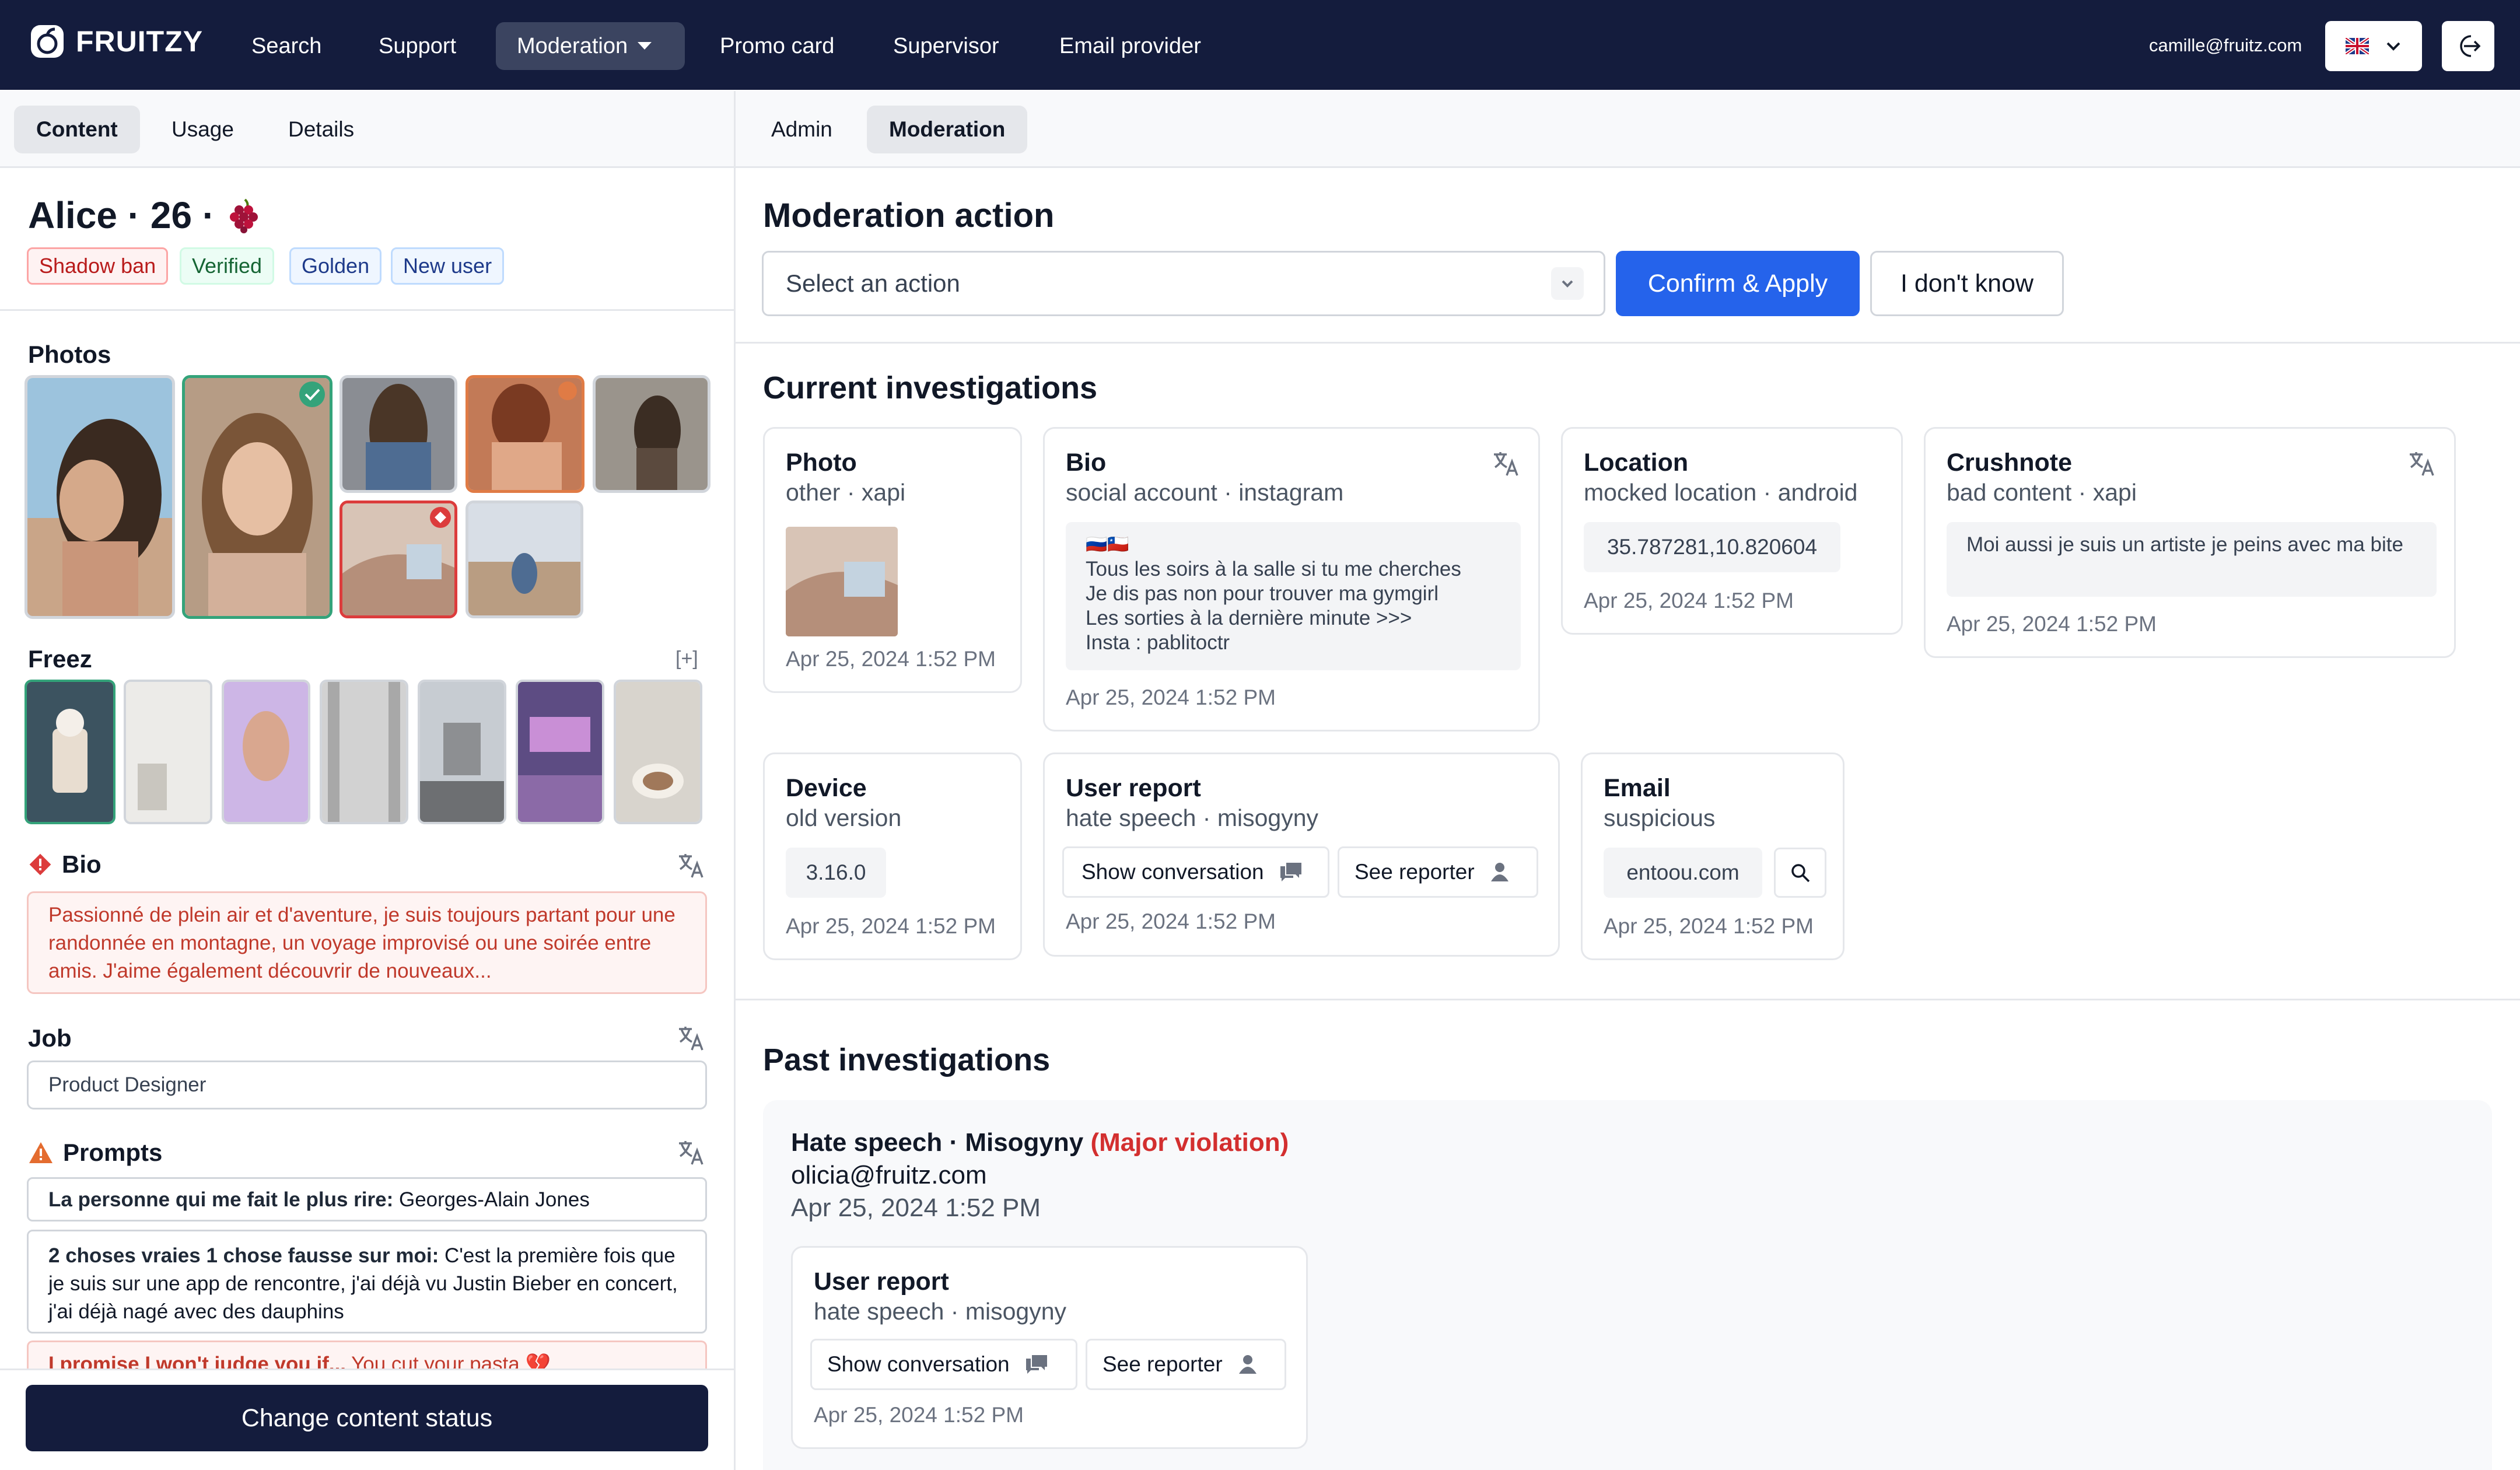  Describe the element at coordinates (946, 46) in the screenshot. I see `nav-supervisor: Supervisor` at that location.